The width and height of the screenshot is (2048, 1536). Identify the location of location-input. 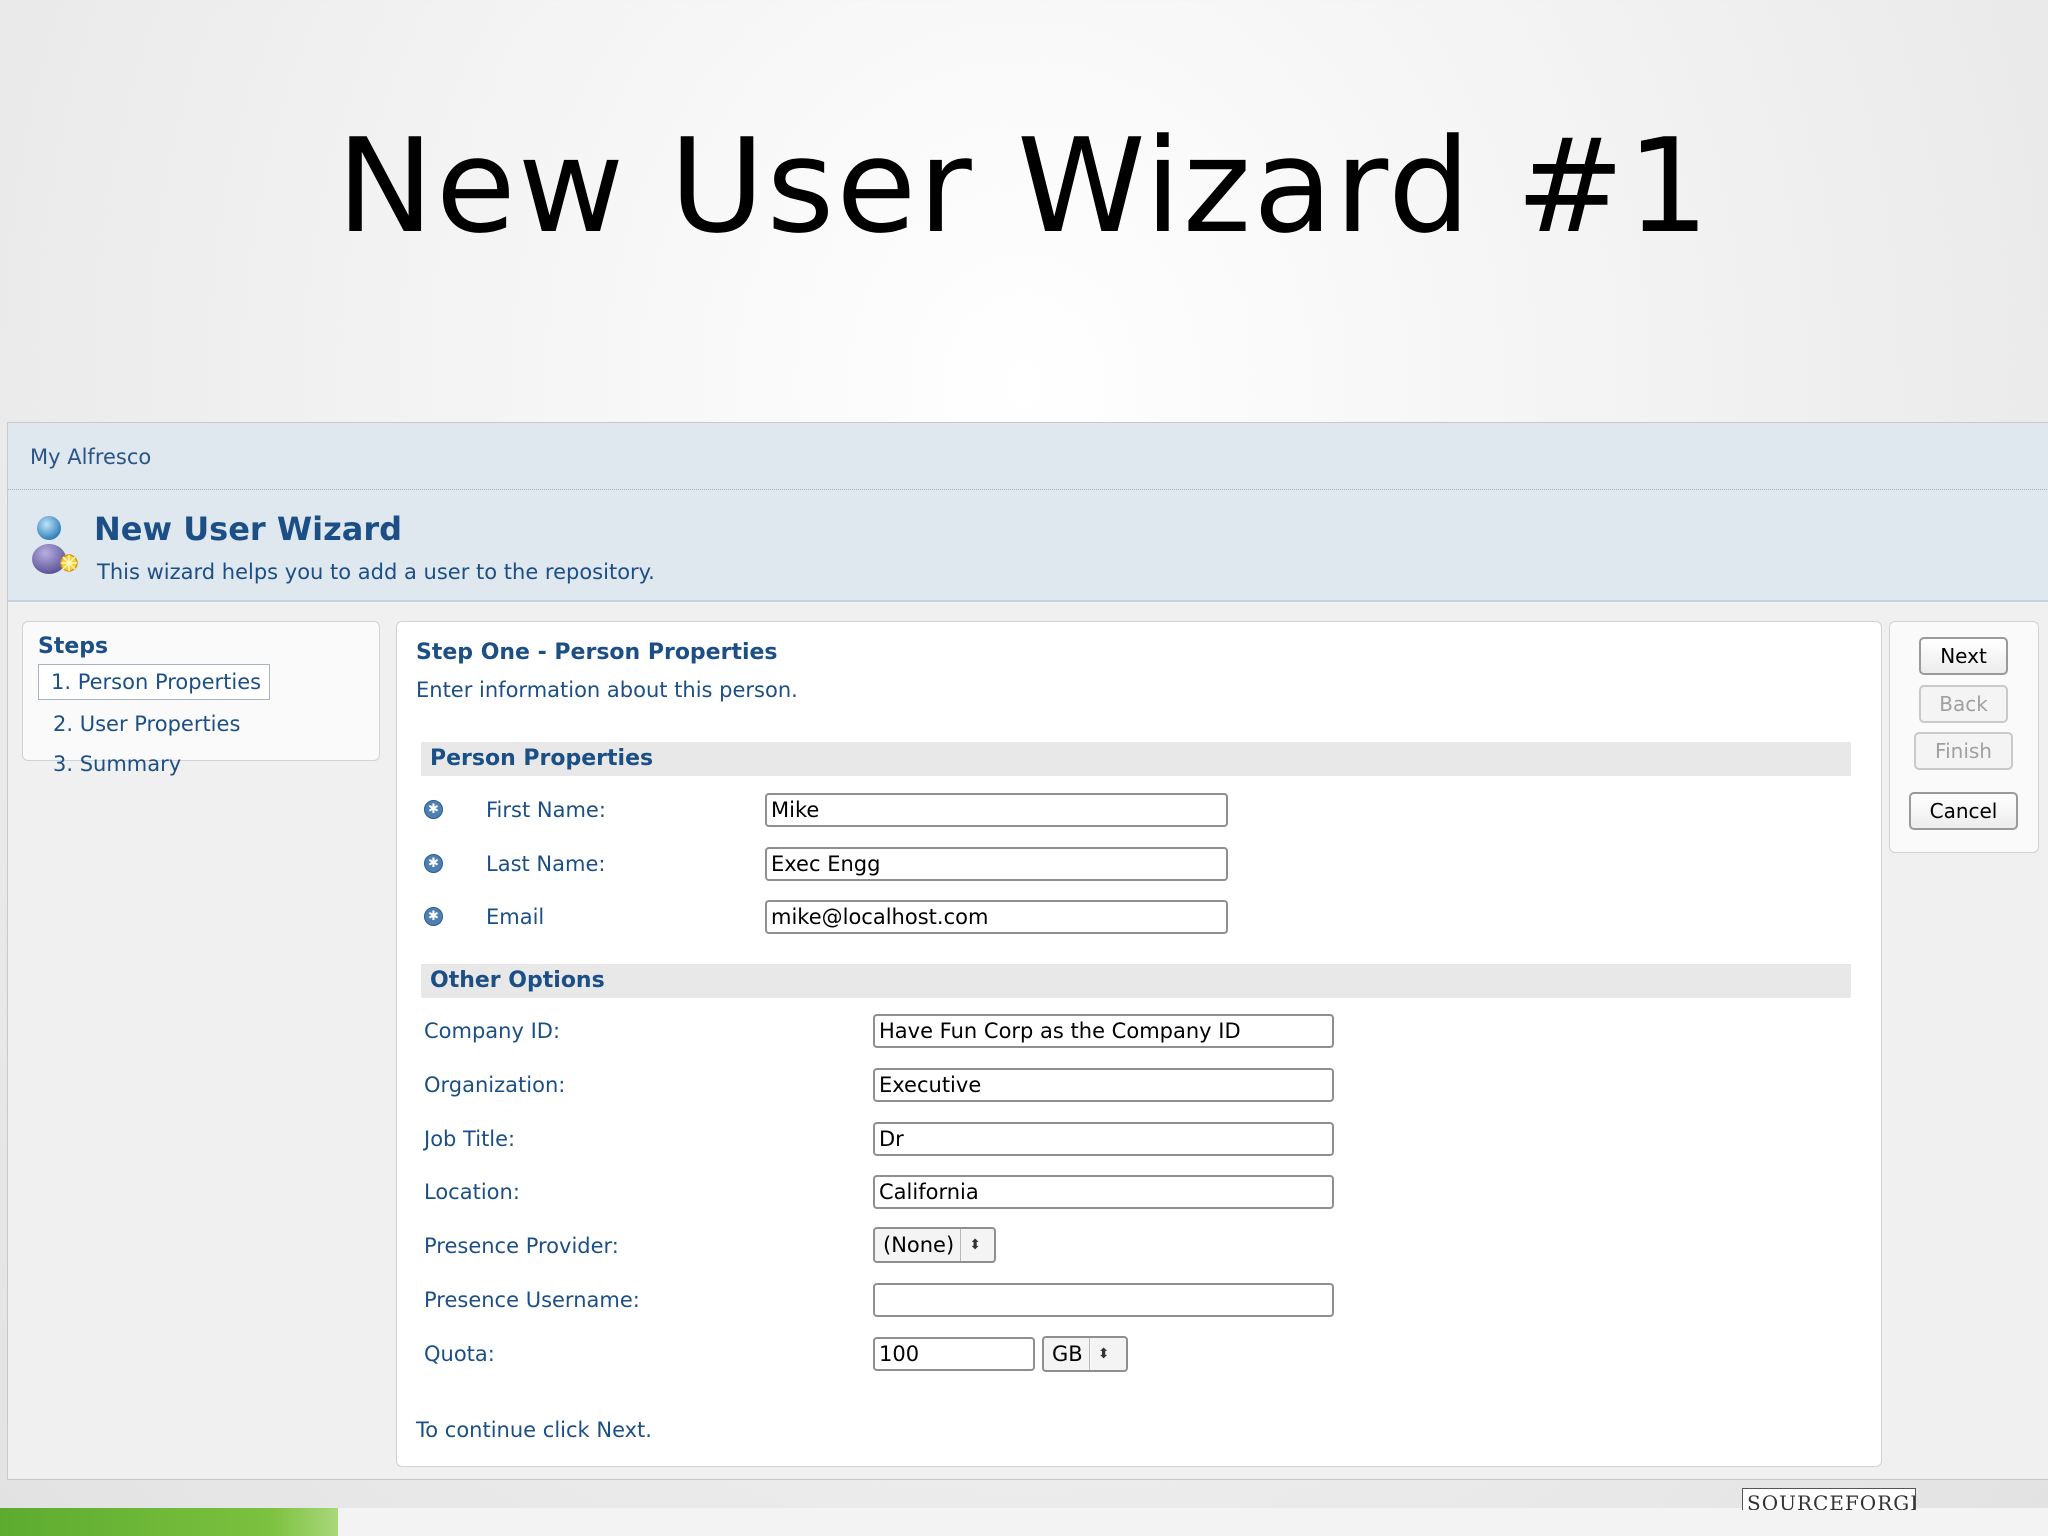
(1103, 1192).